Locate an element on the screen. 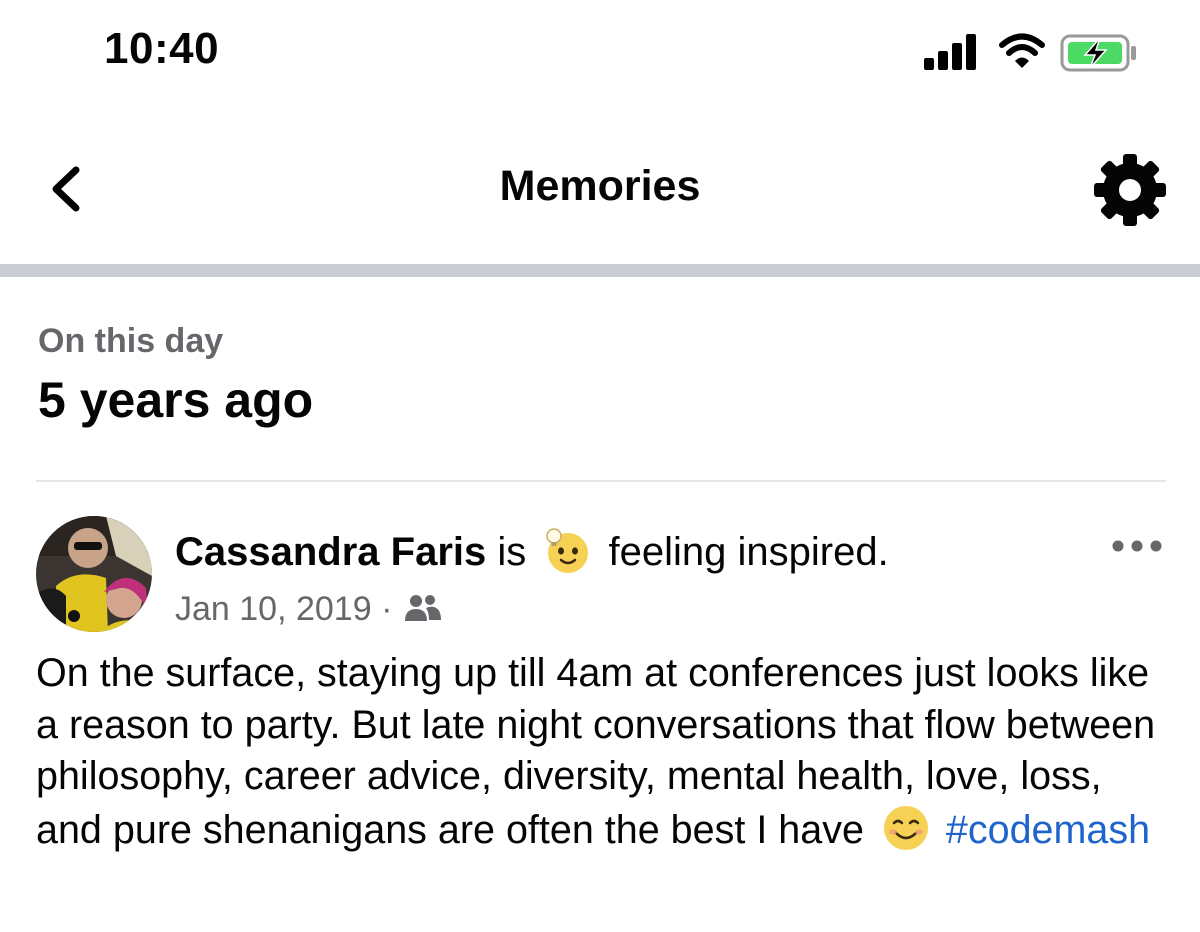  status-bar: 10:40 is located at coordinates (600, 55).